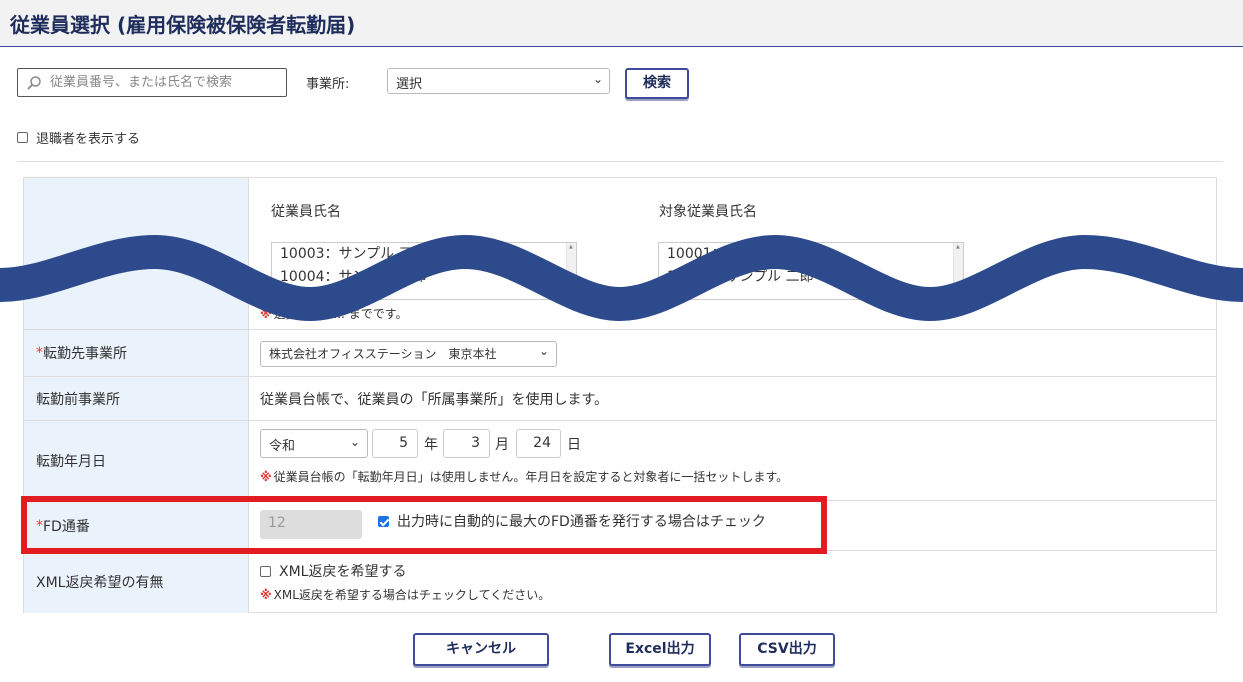 This screenshot has width=1243, height=682. What do you see at coordinates (34, 82) in the screenshot?
I see `search-icon` at bounding box center [34, 82].